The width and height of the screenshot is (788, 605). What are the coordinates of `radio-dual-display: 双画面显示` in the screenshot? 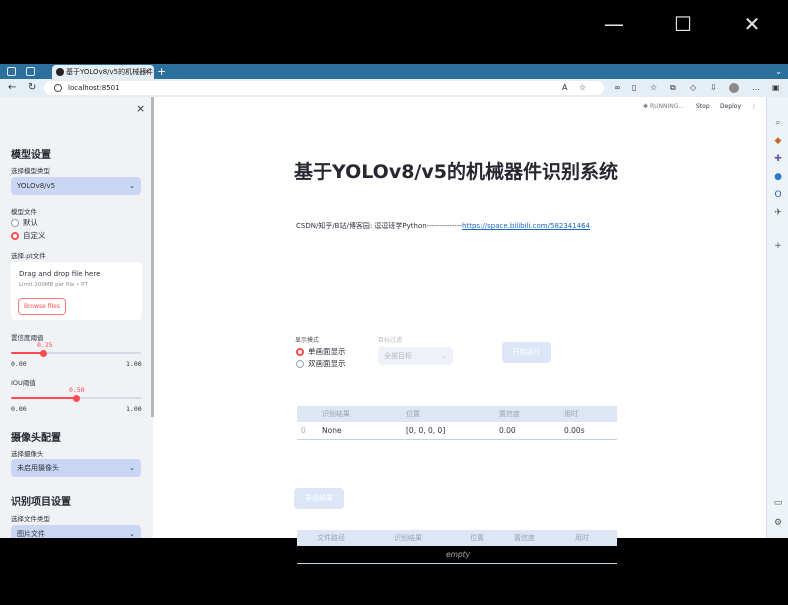 It's located at (321, 363).